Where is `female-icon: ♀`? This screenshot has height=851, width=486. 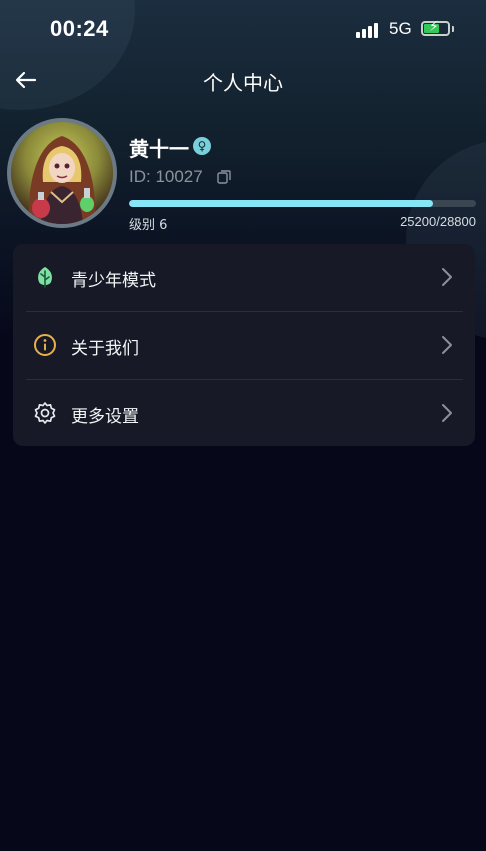 female-icon: ♀ is located at coordinates (202, 146).